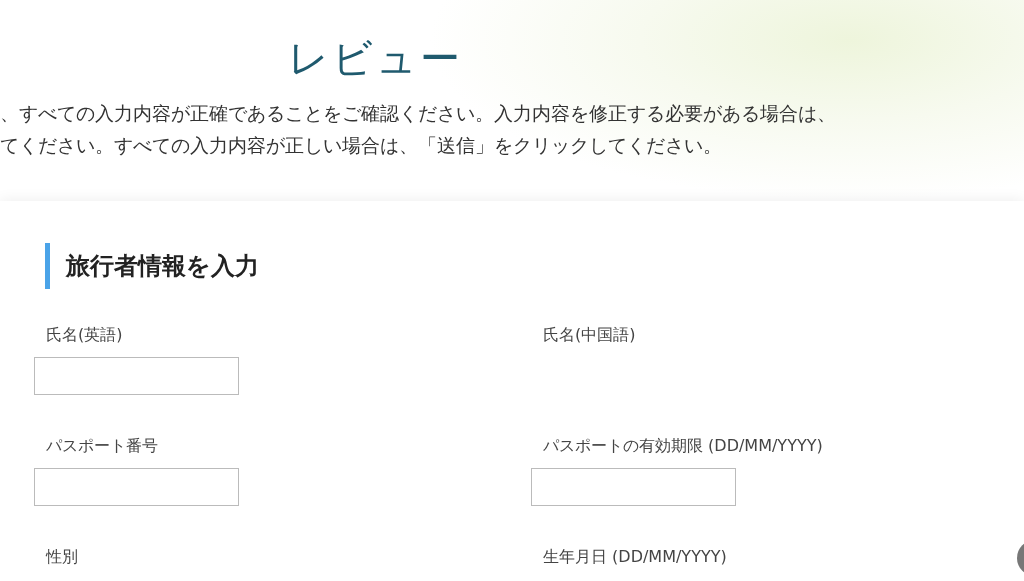 This screenshot has width=1024, height=581. Describe the element at coordinates (635, 557) in the screenshot. I see `field-label: 生年月日 (DD/MM/YYYY)` at that location.